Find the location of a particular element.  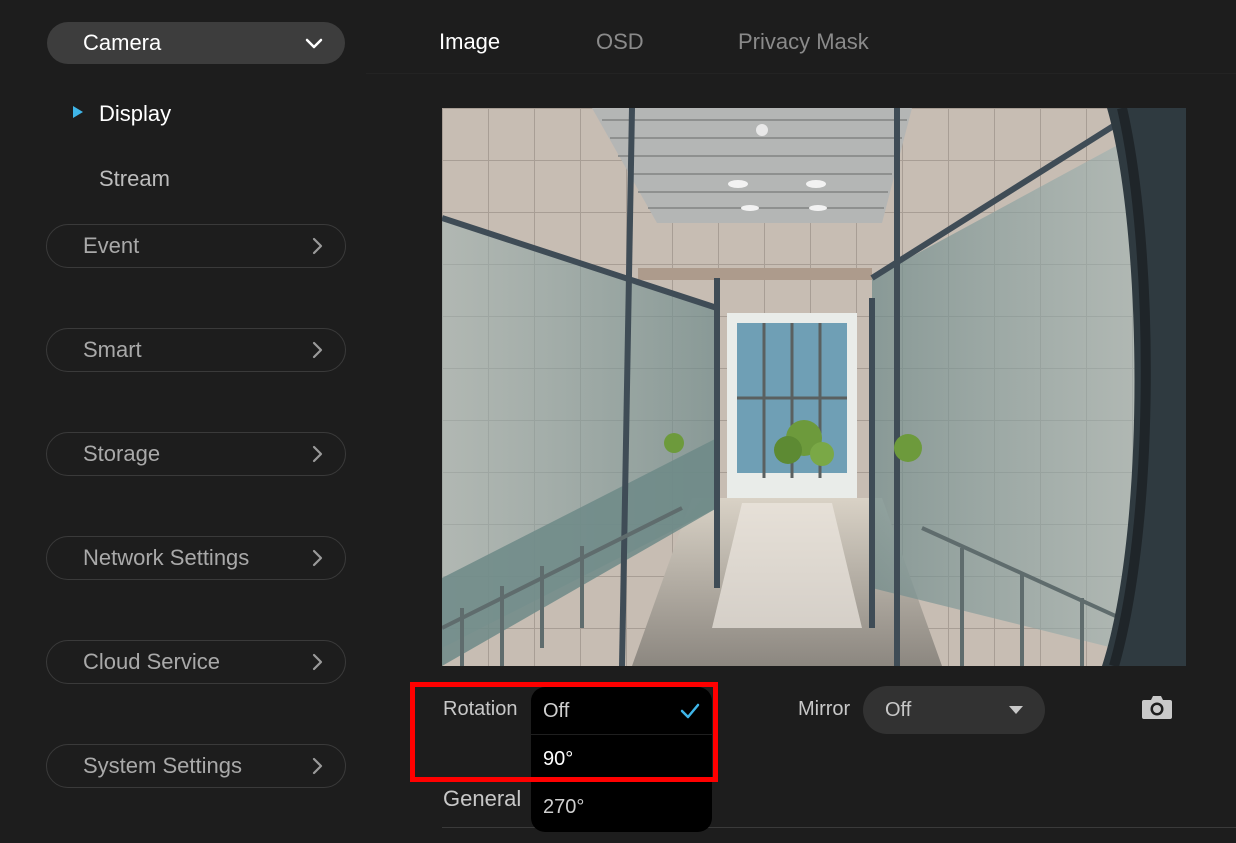

rotation-option-off: Off is located at coordinates (621, 711).